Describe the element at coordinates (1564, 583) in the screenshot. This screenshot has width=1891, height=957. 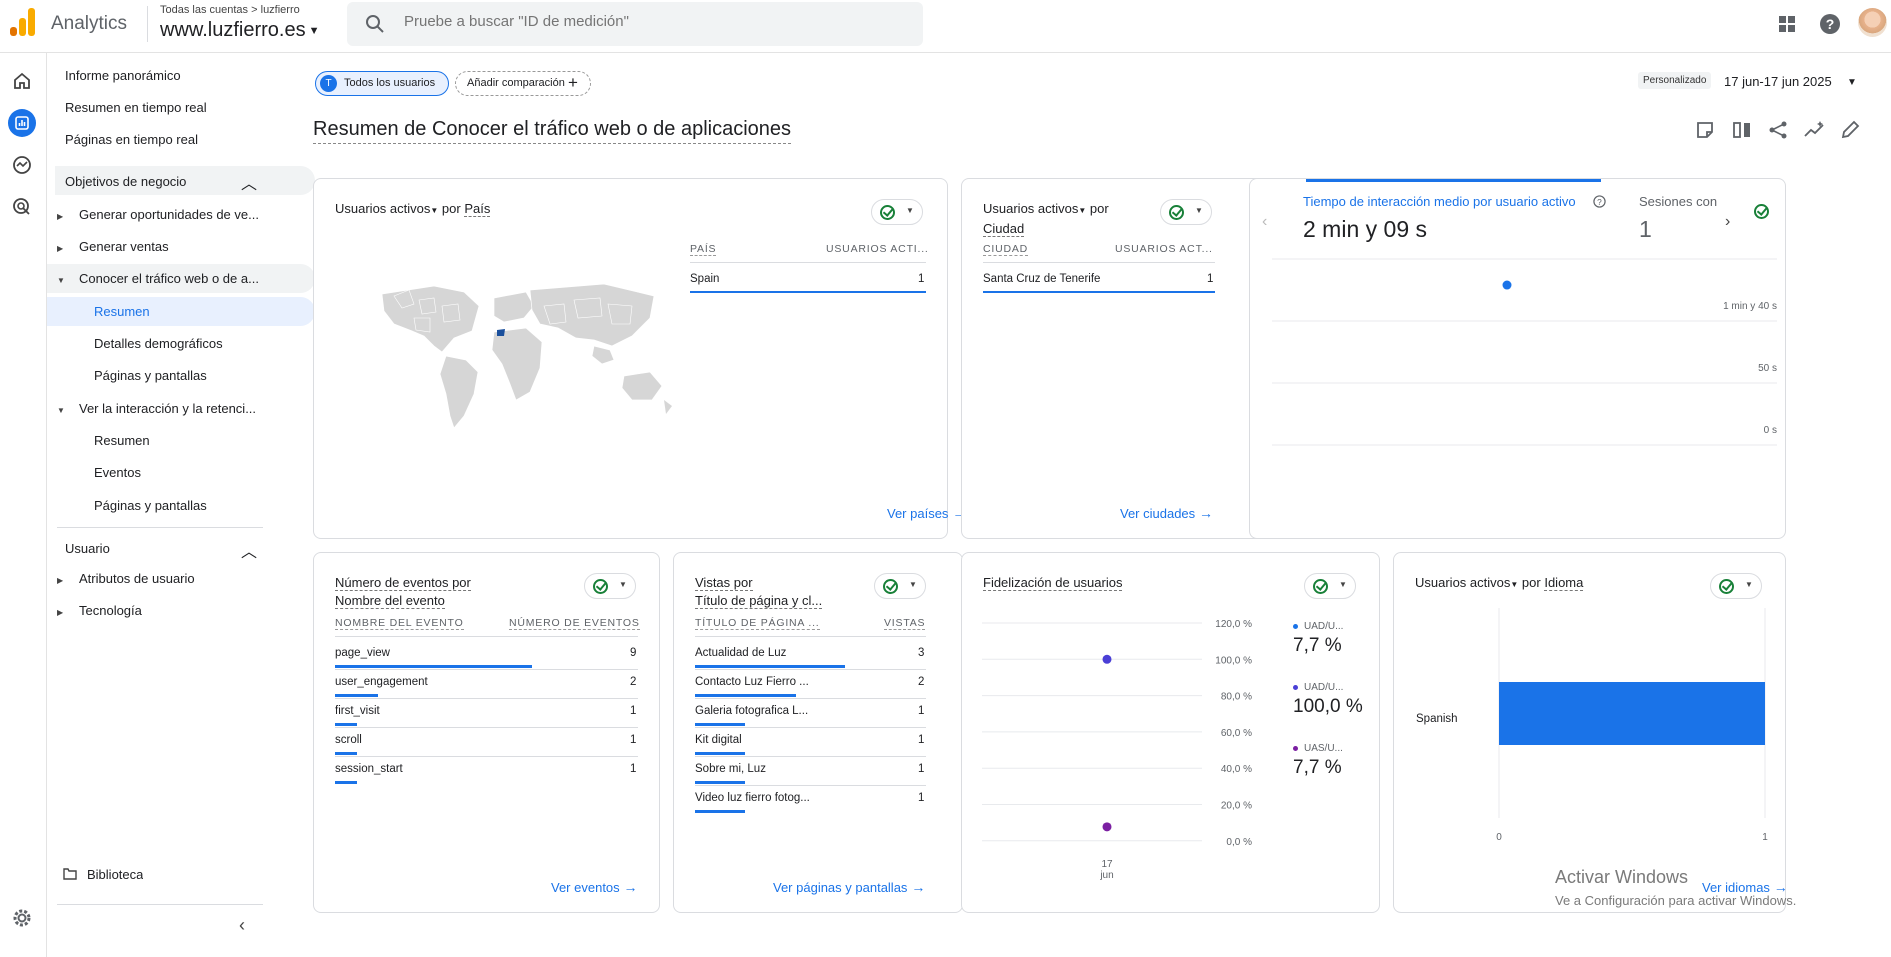
I see `dimension-selector: Idioma` at that location.